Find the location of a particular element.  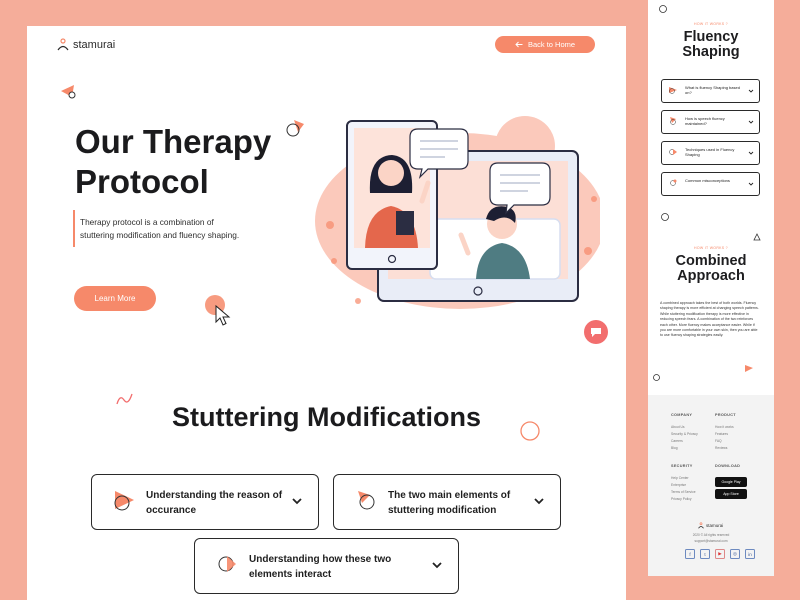

accordion-label: Understanding the reason of occurance is located at coordinates (214, 503).